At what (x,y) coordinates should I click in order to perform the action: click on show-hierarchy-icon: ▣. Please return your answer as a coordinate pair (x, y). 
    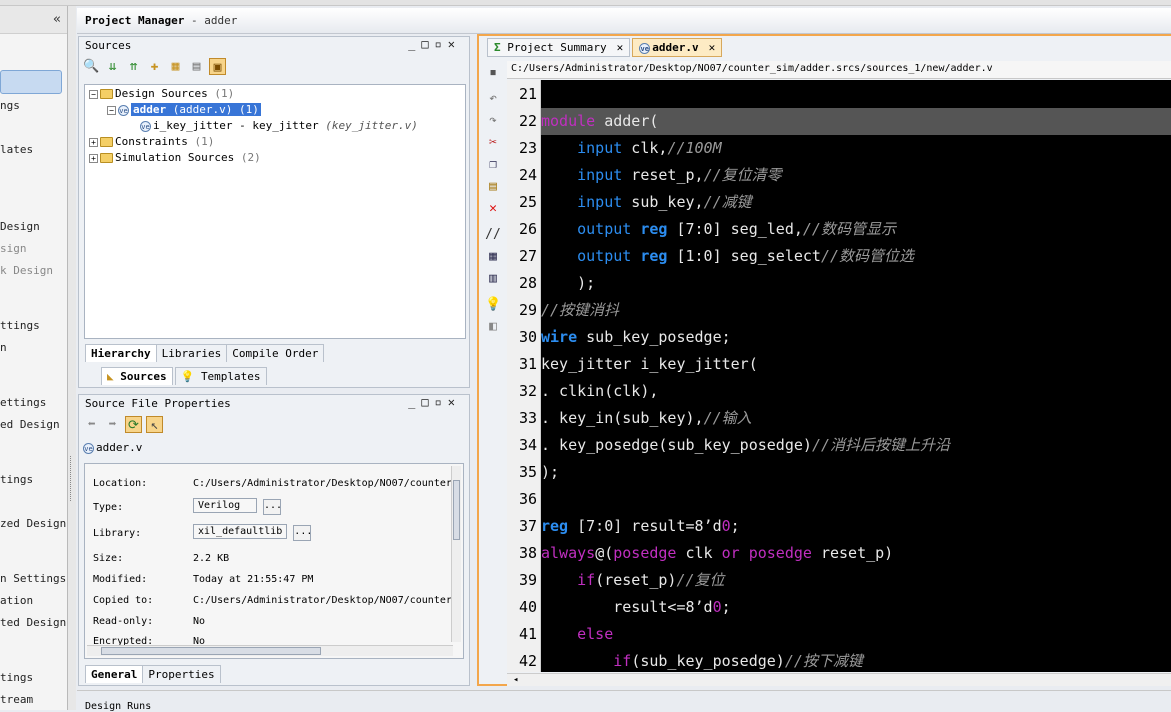
    Looking at the image, I should click on (217, 66).